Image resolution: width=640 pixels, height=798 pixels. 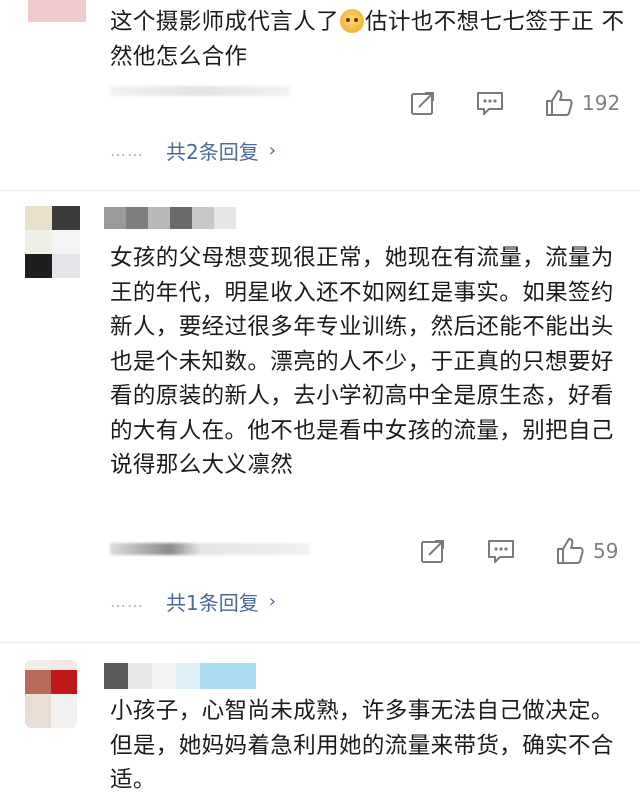 I want to click on reply-link-label: 共2条回复, so click(x=212, y=152).